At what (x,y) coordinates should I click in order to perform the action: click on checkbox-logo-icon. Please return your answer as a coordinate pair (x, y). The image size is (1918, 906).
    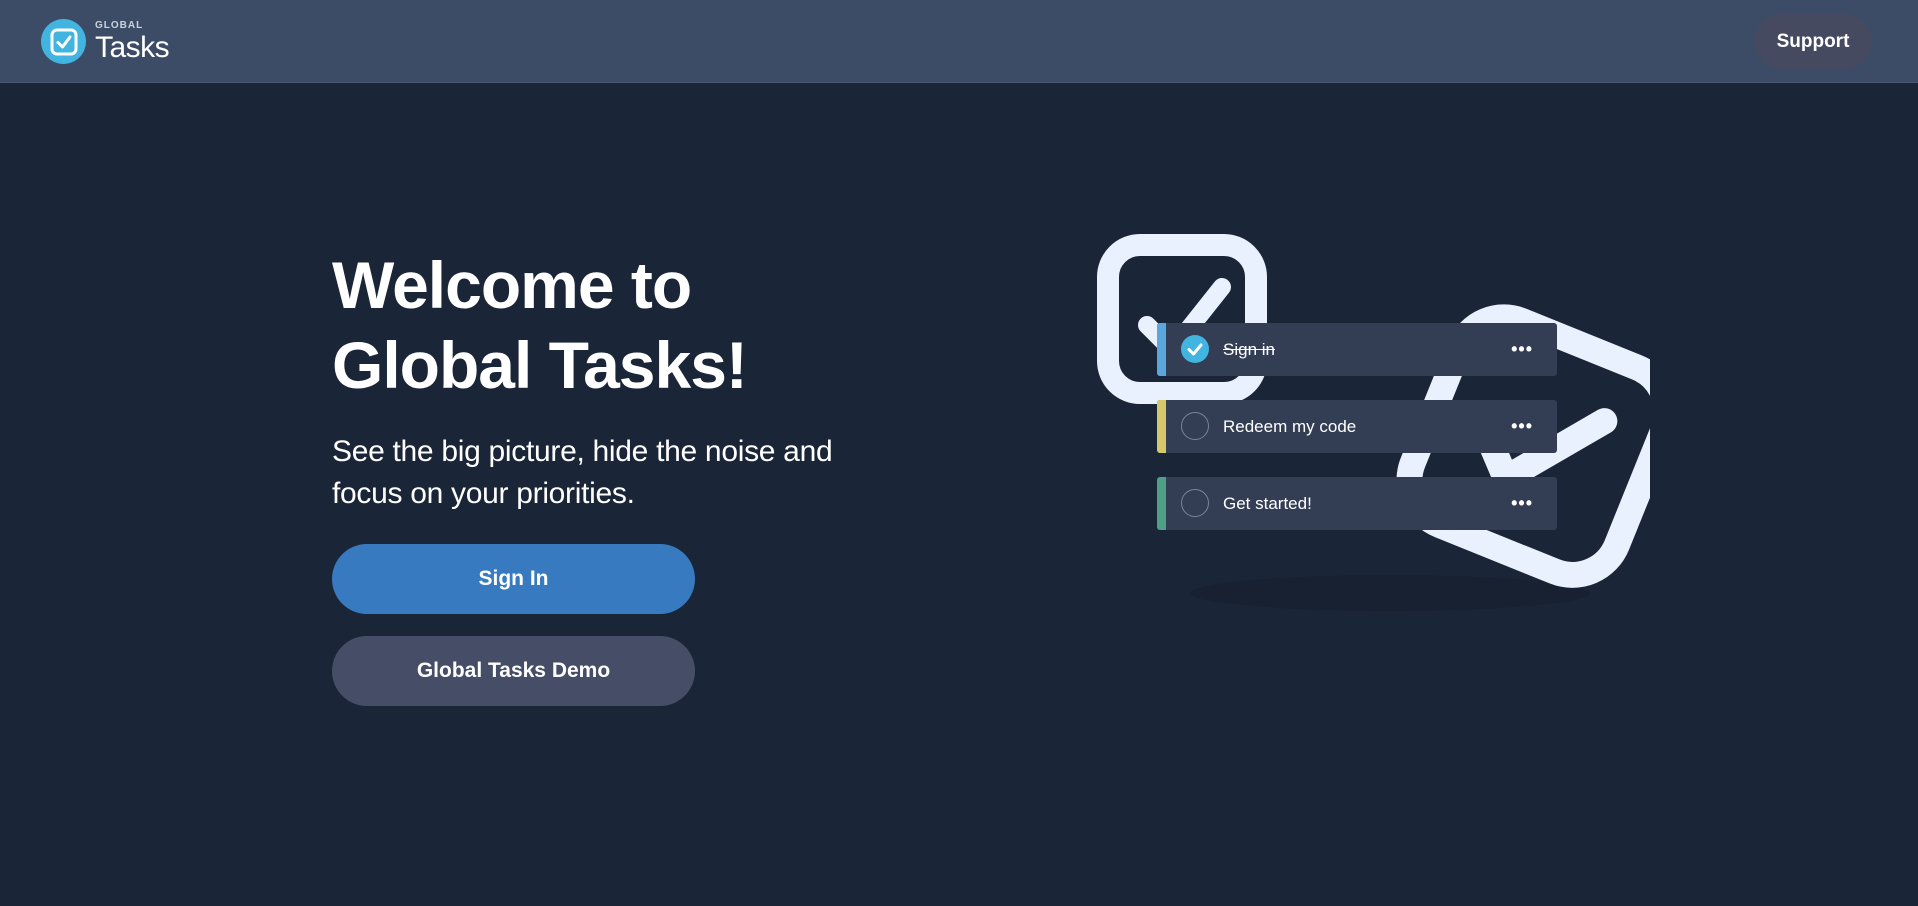
    Looking at the image, I should click on (63, 41).